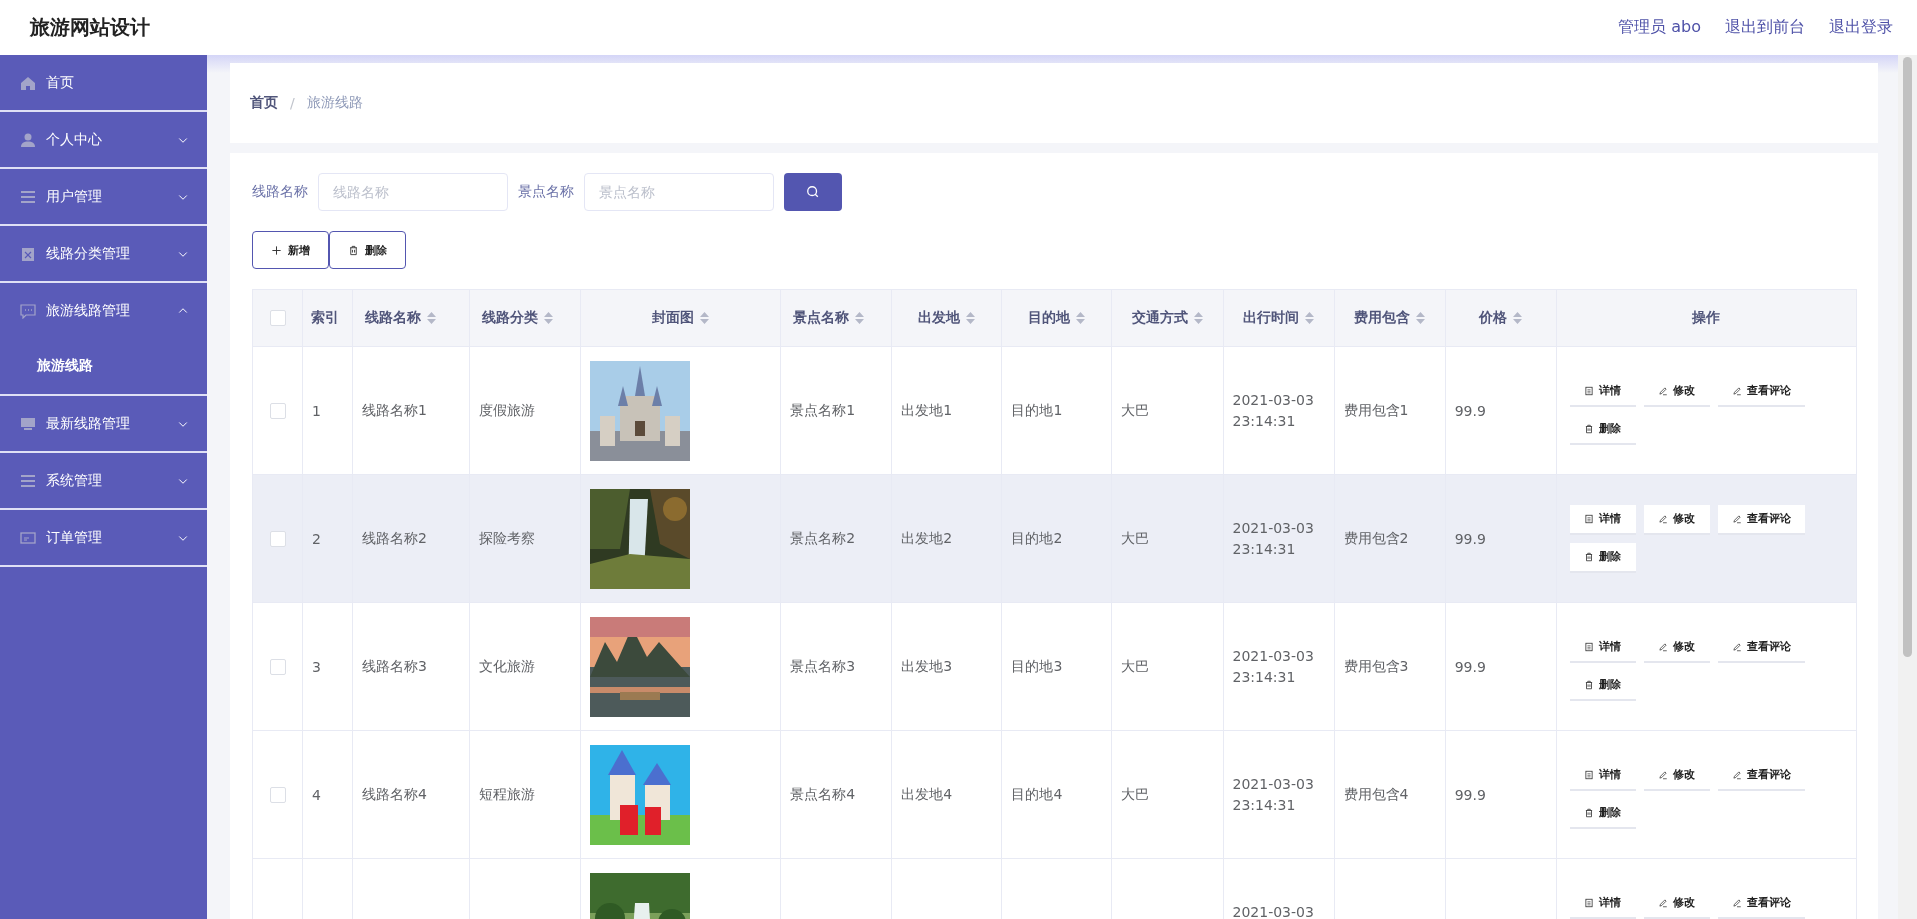  I want to click on table-cell: 目的地3, so click(1037, 665).